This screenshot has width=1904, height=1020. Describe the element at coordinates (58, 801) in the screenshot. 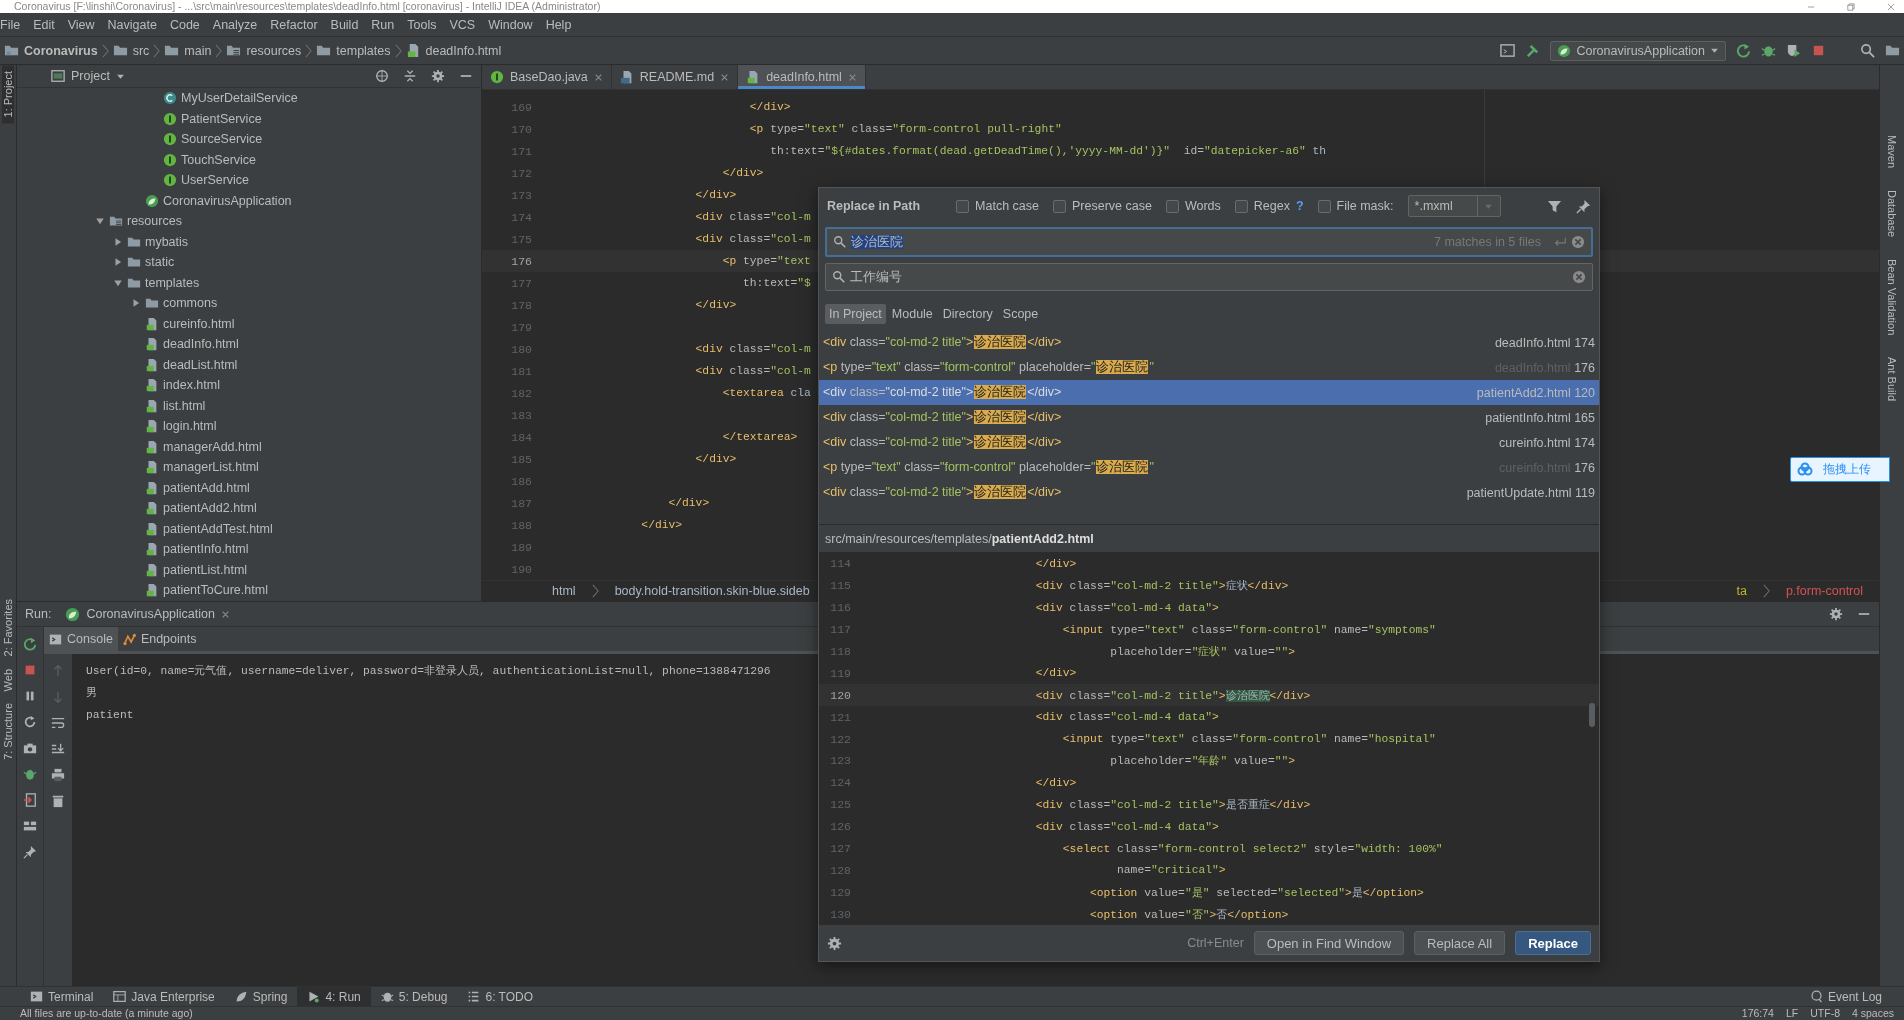

I see `trash-icon` at that location.